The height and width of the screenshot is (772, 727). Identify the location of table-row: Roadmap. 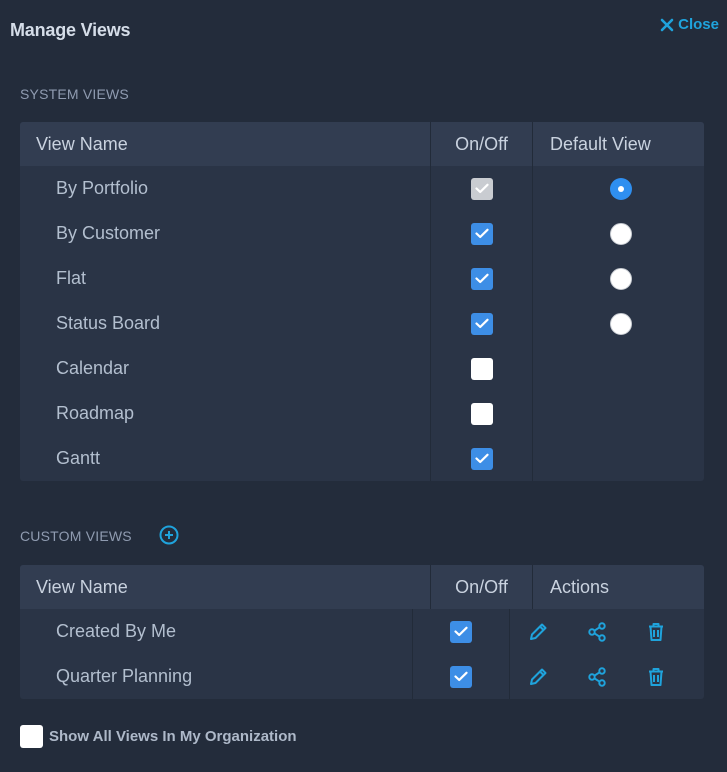
(362, 413).